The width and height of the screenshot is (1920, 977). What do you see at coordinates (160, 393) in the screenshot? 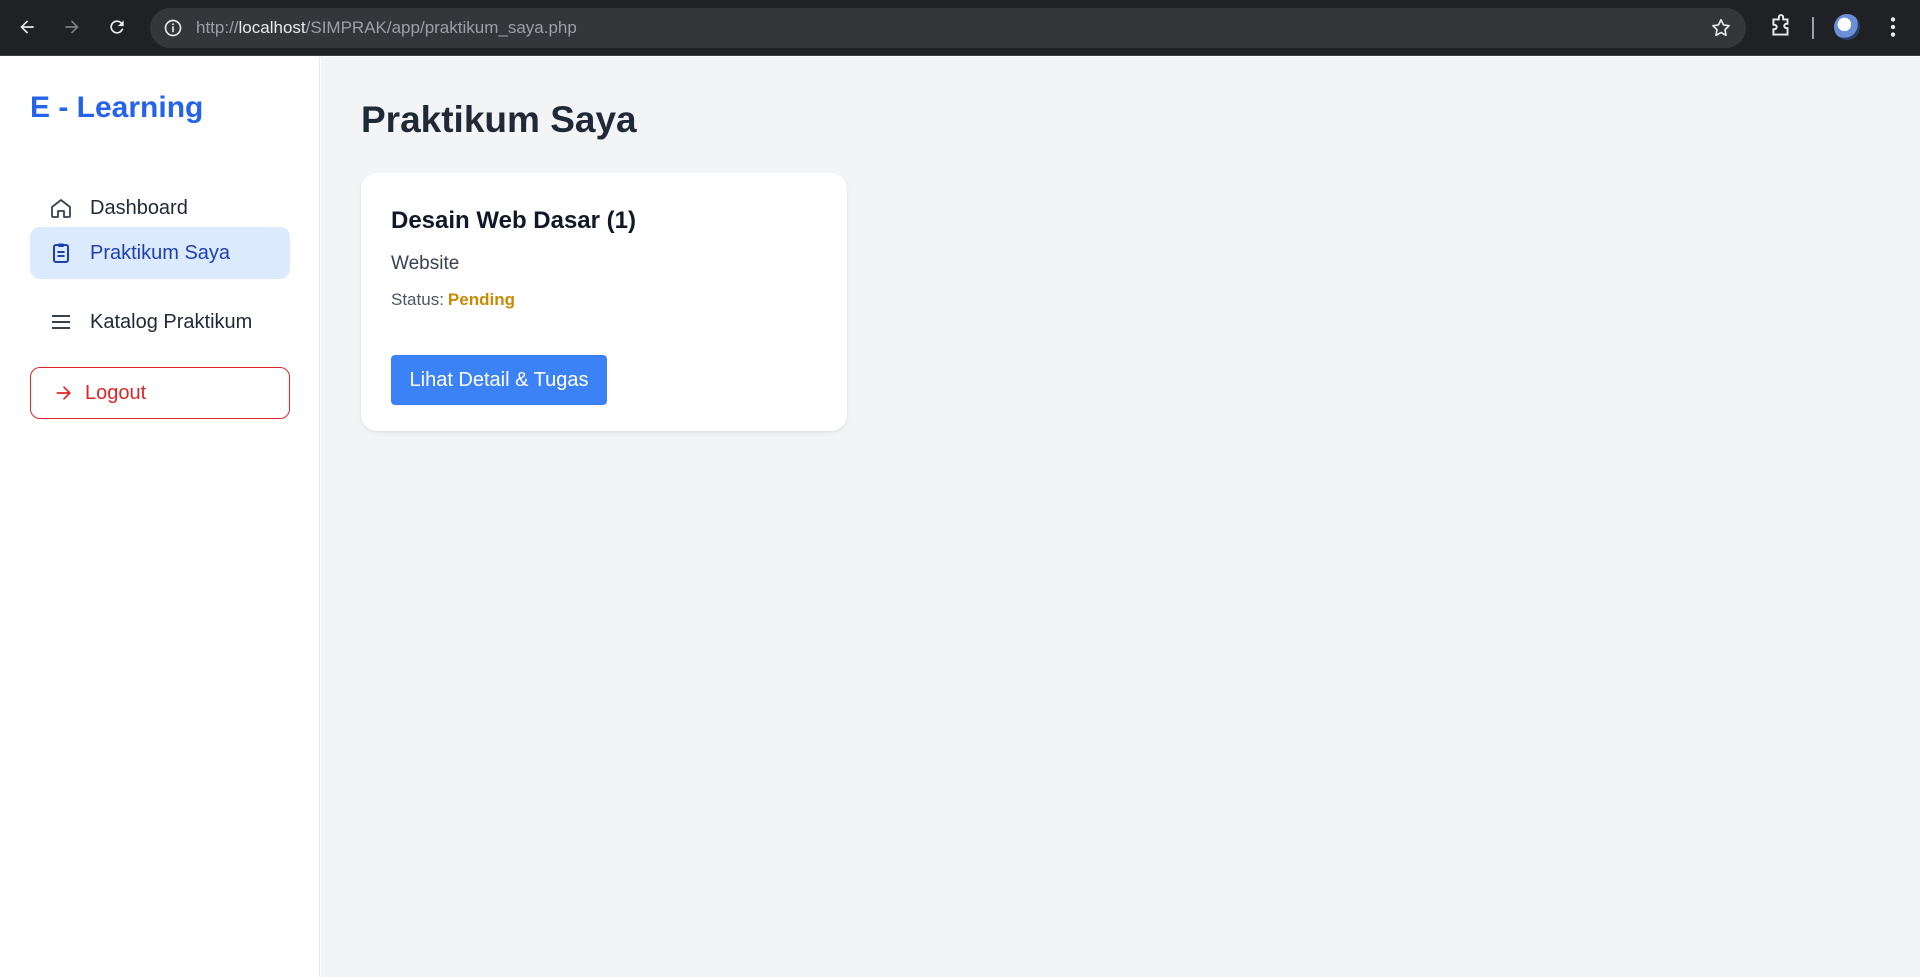
I see `logout-button: Logout` at bounding box center [160, 393].